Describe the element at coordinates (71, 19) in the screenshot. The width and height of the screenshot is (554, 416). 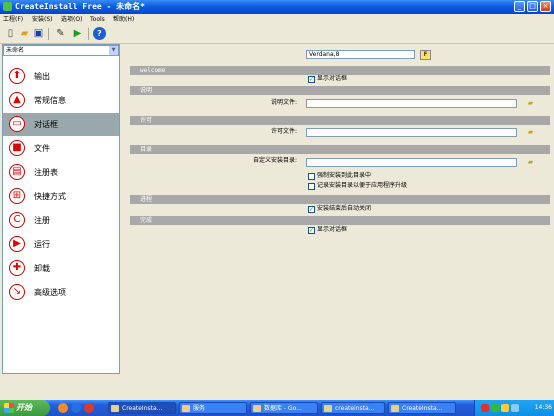
I see `menu-options: 选项(O)` at that location.